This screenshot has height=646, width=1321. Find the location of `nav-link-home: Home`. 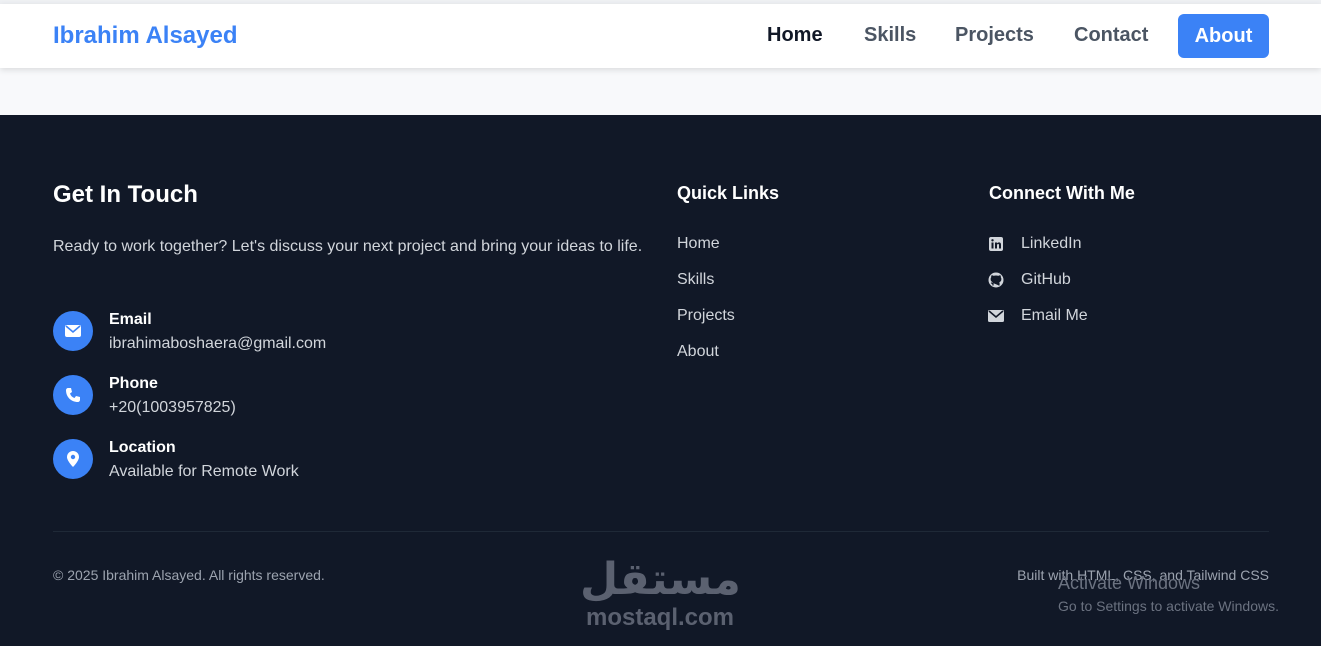

nav-link-home: Home is located at coordinates (795, 35).